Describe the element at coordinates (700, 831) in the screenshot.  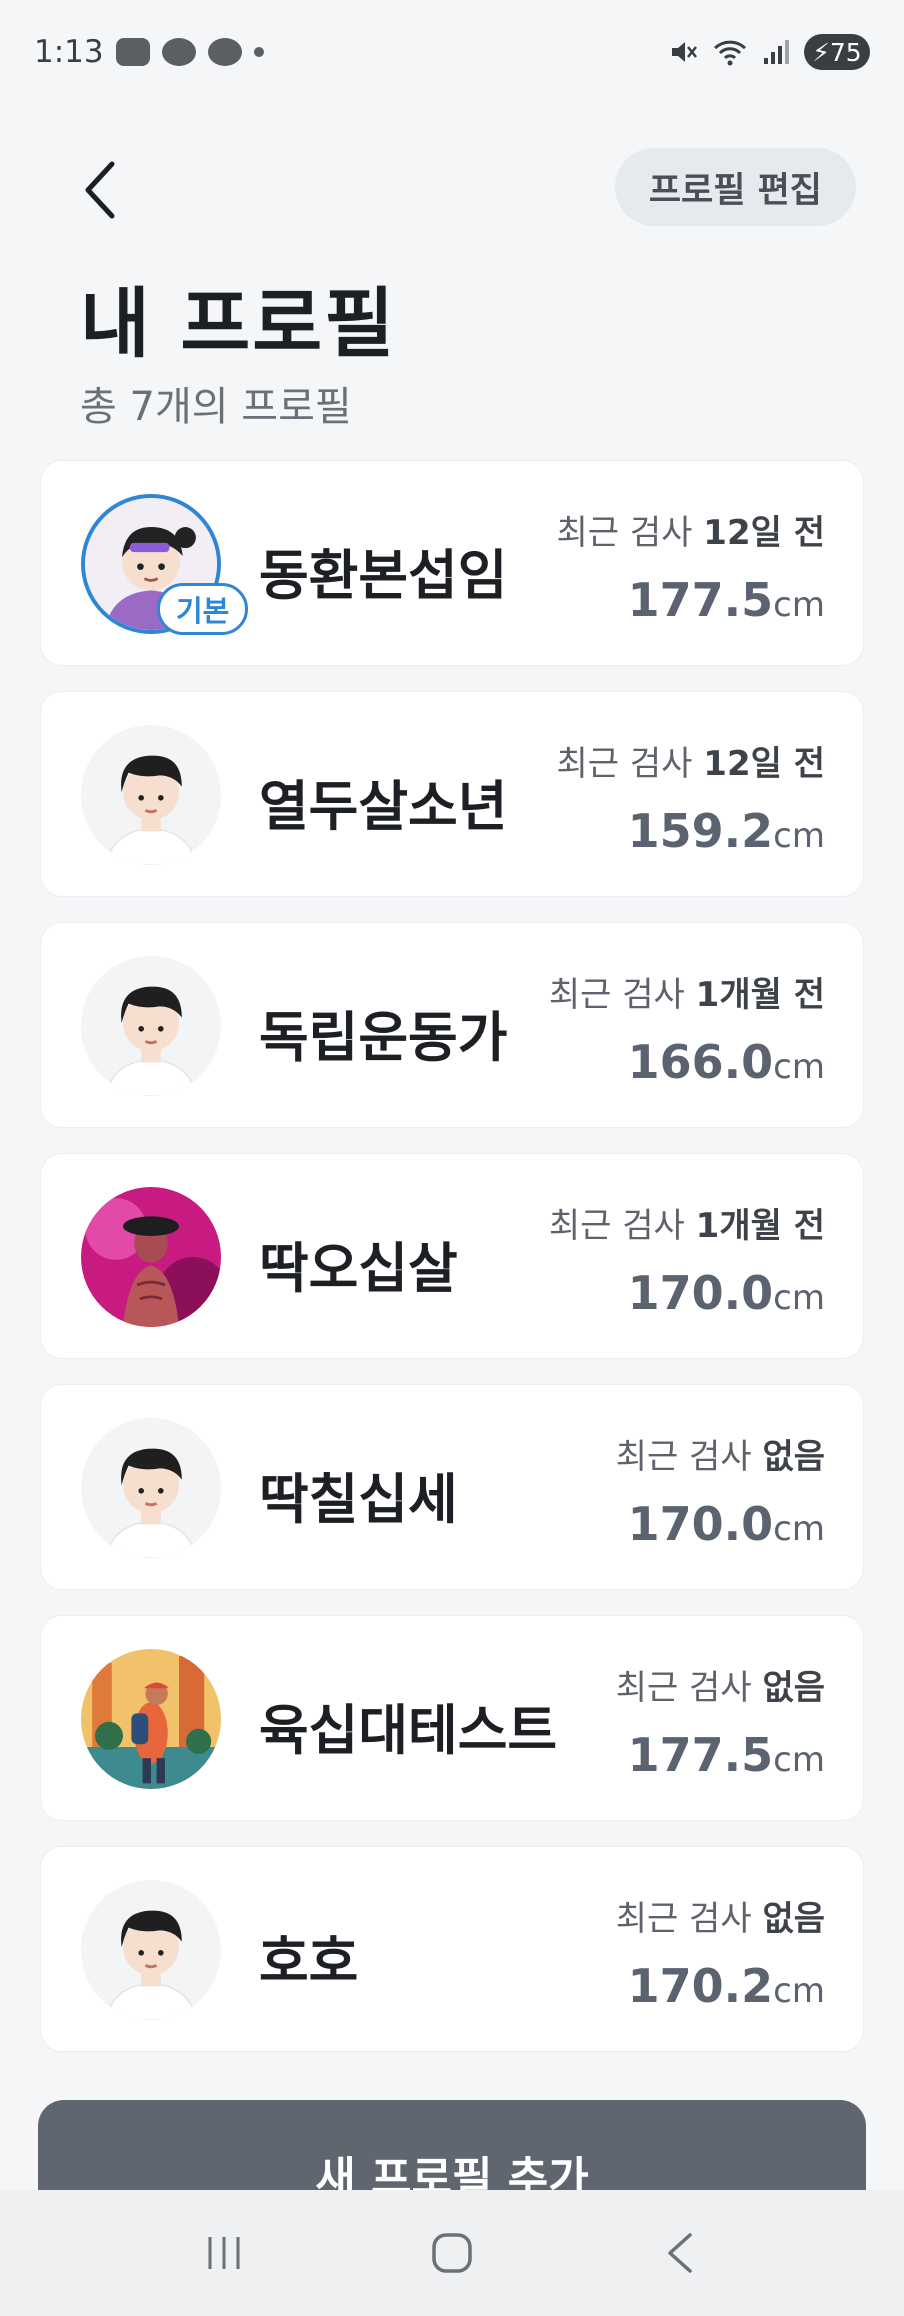
I see `height-number: 159.2` at that location.